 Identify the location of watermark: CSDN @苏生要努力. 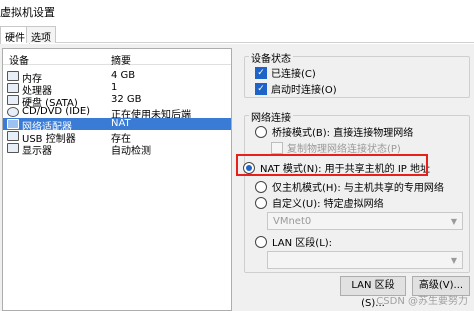
(422, 301).